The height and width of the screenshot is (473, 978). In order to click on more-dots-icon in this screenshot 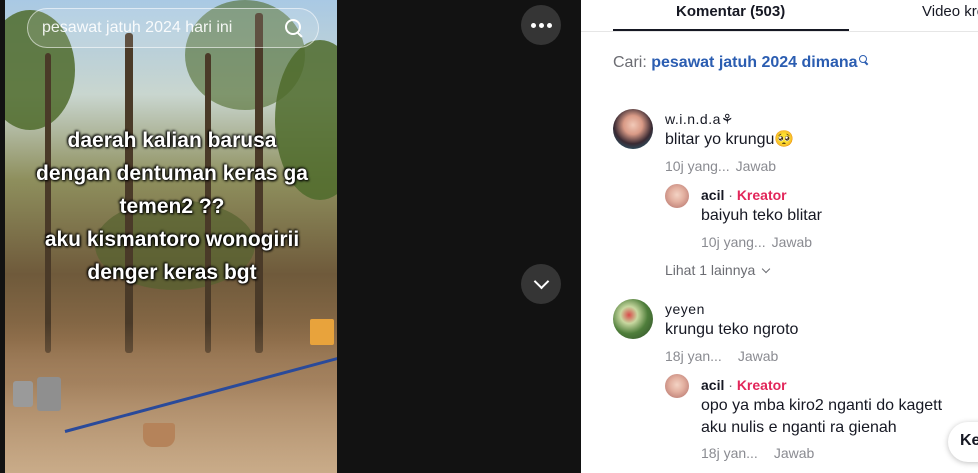, I will do `click(541, 25)`.